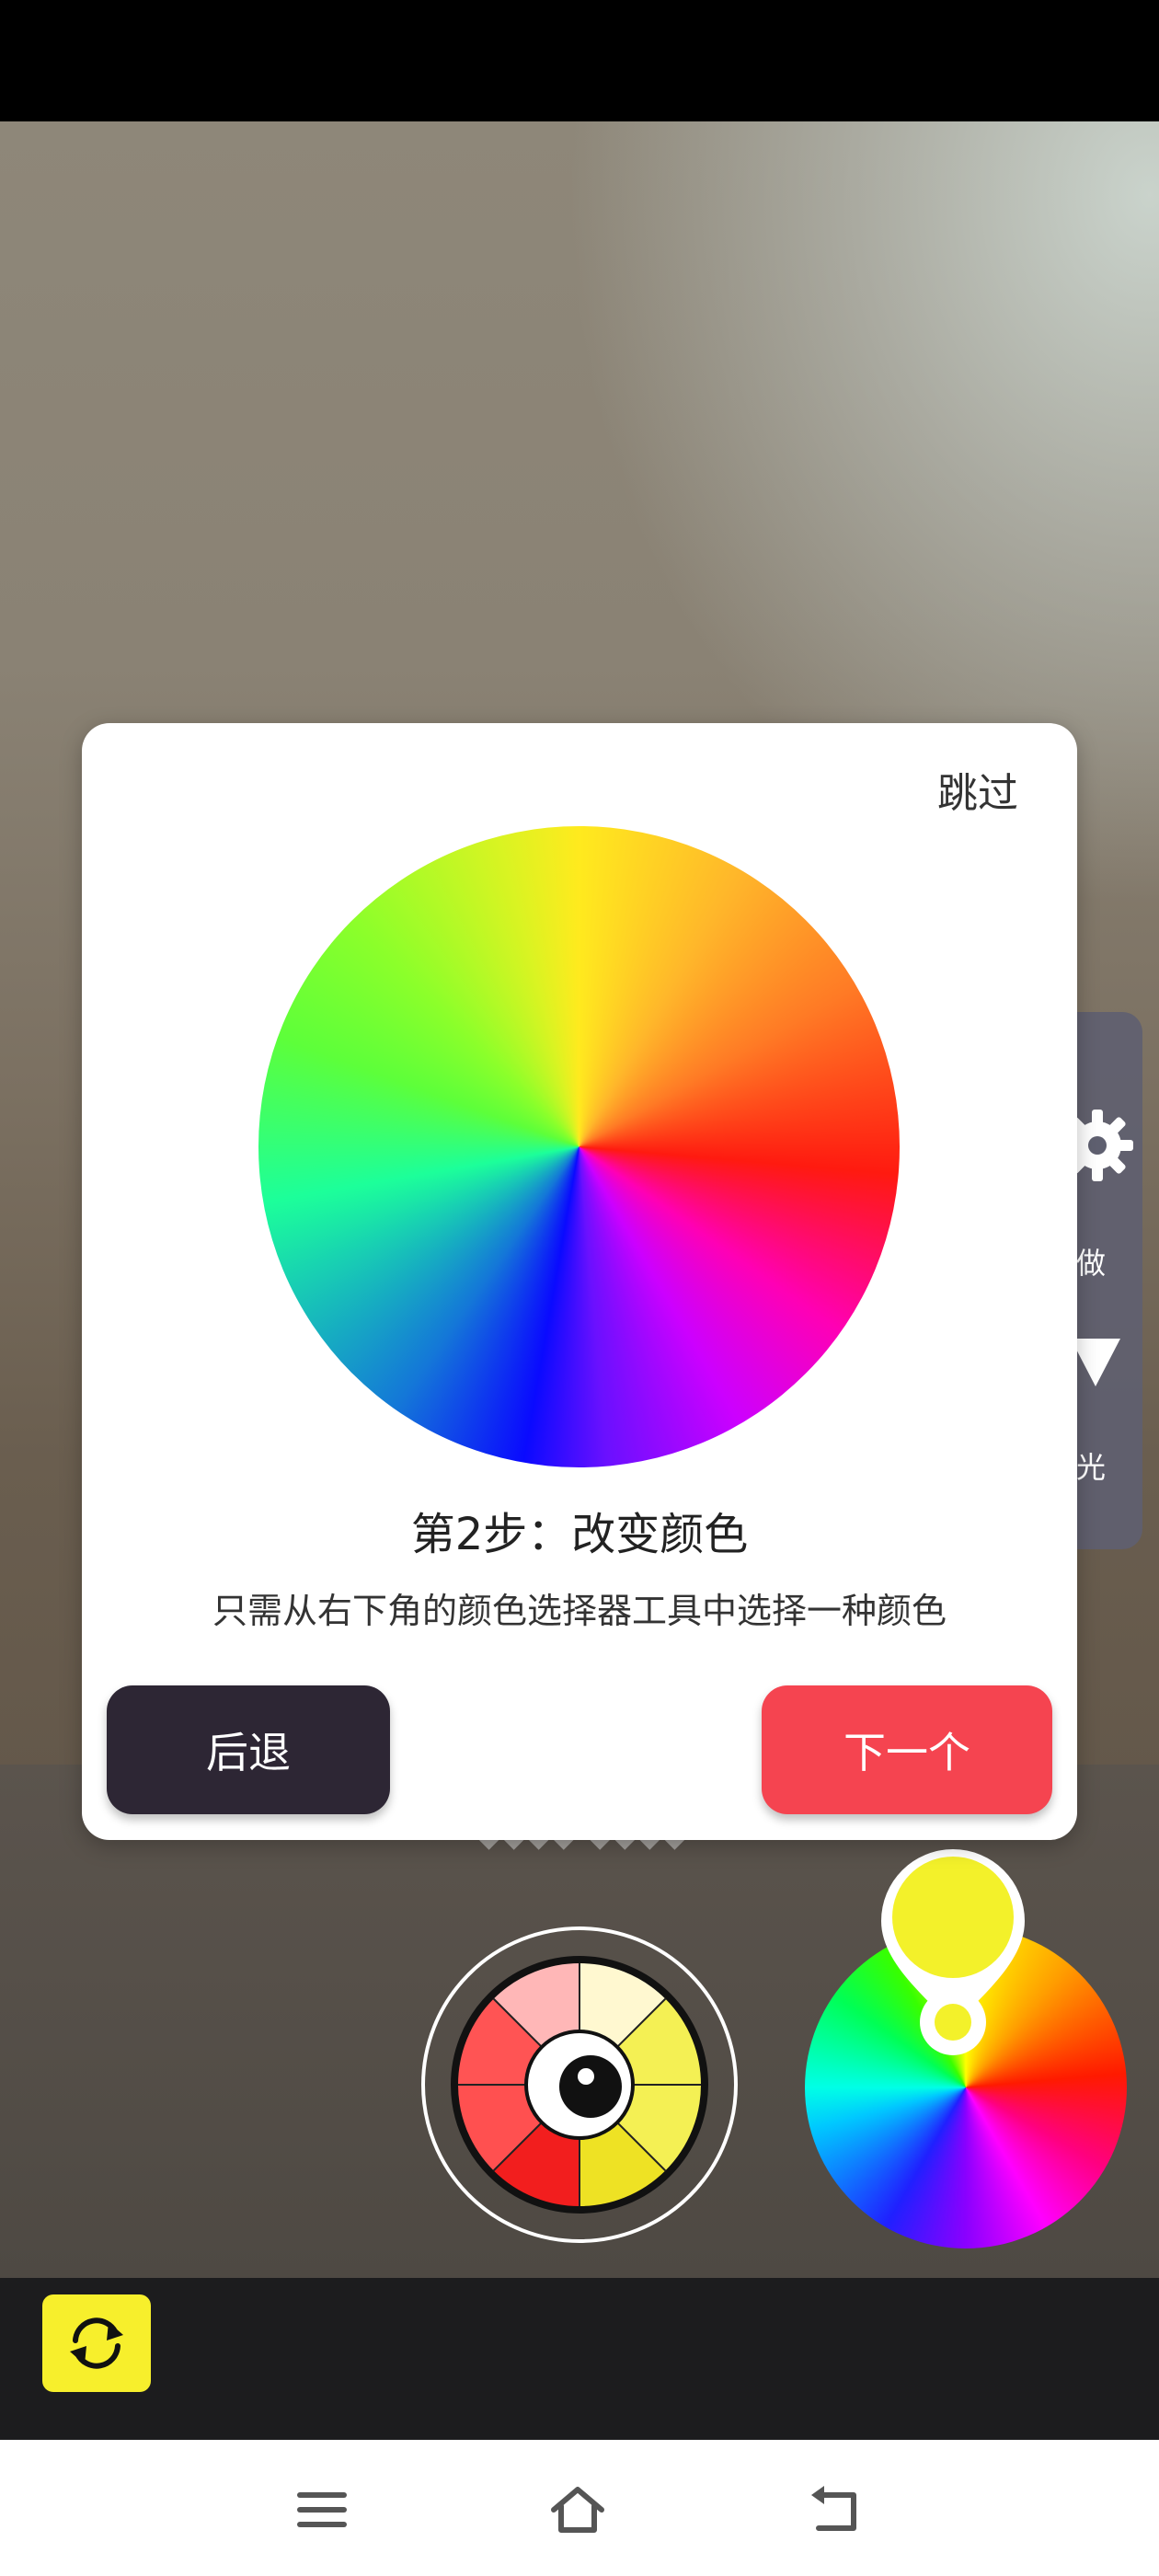 Image resolution: width=1159 pixels, height=2576 pixels. I want to click on camera-flip-button, so click(96, 2343).